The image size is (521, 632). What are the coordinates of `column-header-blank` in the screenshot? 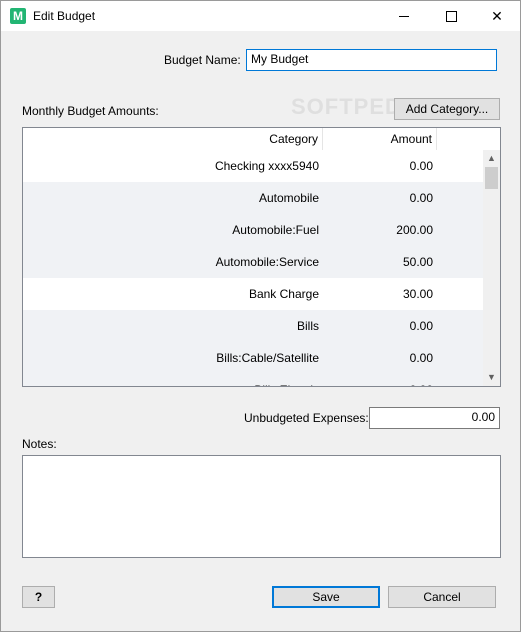 It's located at (461, 139).